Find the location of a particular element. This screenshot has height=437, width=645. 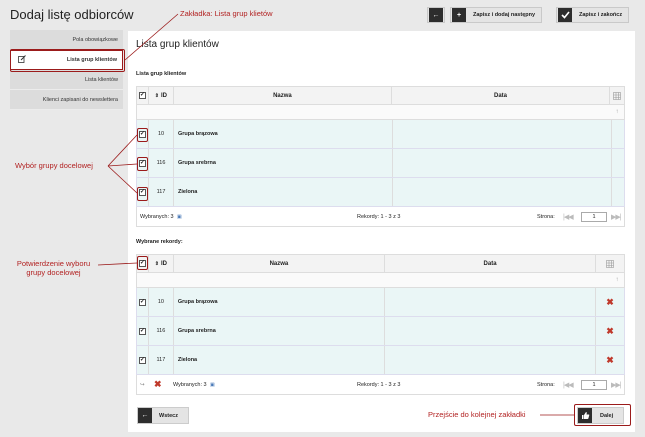

annotation-confirm: Potwierdzenie wyboru grupy docelowej is located at coordinates (53, 268).